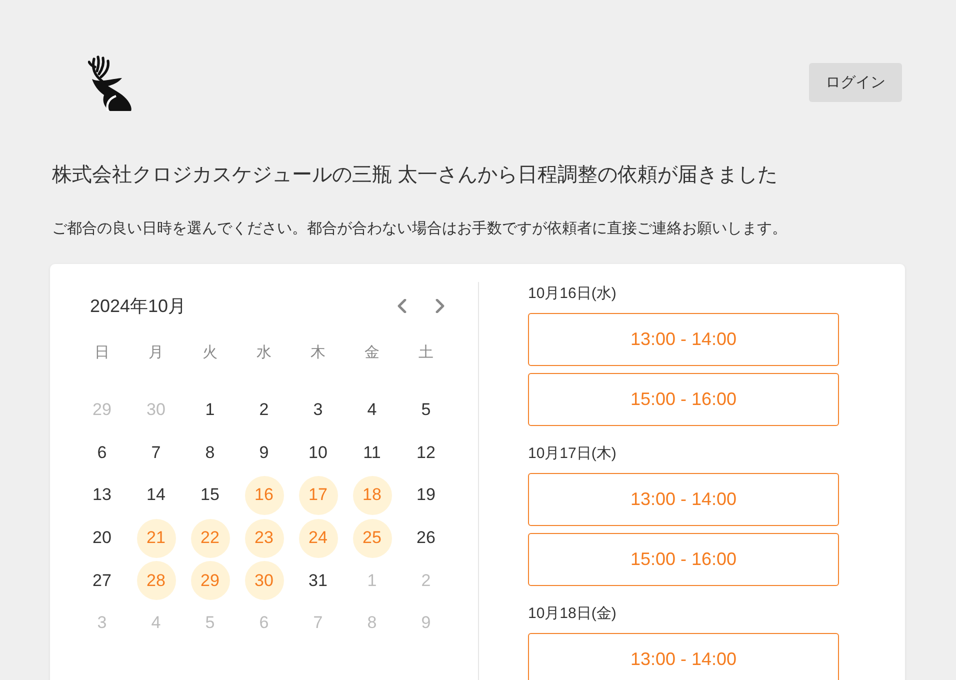 The height and width of the screenshot is (680, 956). What do you see at coordinates (372, 352) in the screenshot?
I see `weekday-label: 金` at bounding box center [372, 352].